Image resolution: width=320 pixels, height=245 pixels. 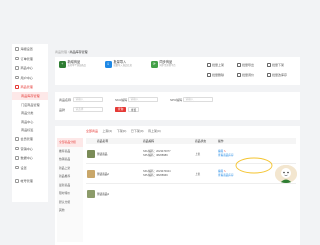 I want to click on batch-off-shelf-button: 批量下架, so click(x=275, y=65).